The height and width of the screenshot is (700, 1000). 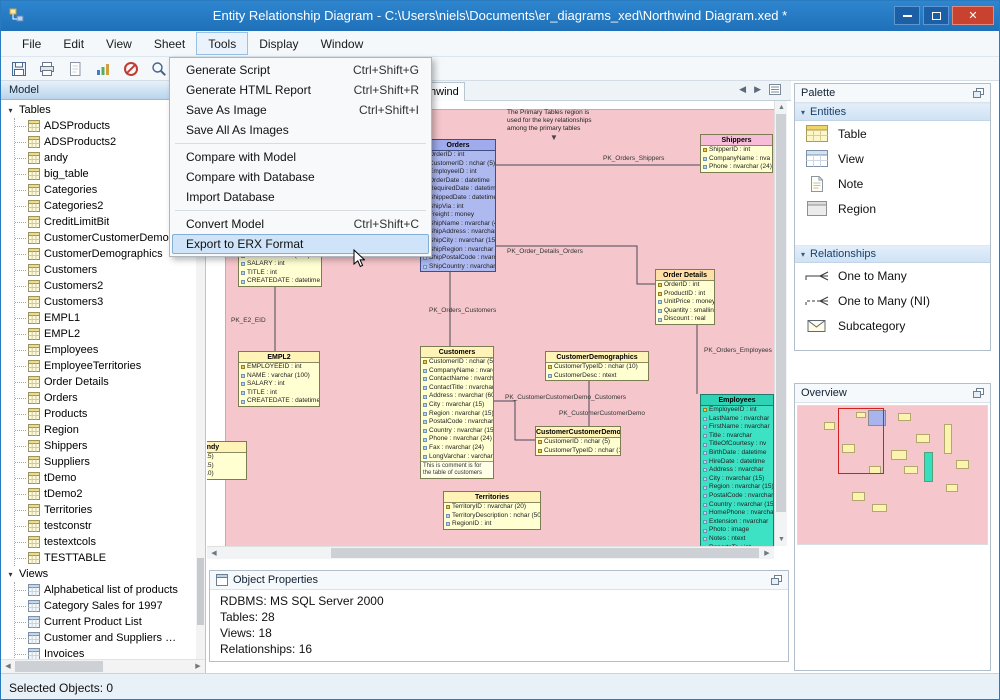 I want to click on report-button, so click(x=103, y=69).